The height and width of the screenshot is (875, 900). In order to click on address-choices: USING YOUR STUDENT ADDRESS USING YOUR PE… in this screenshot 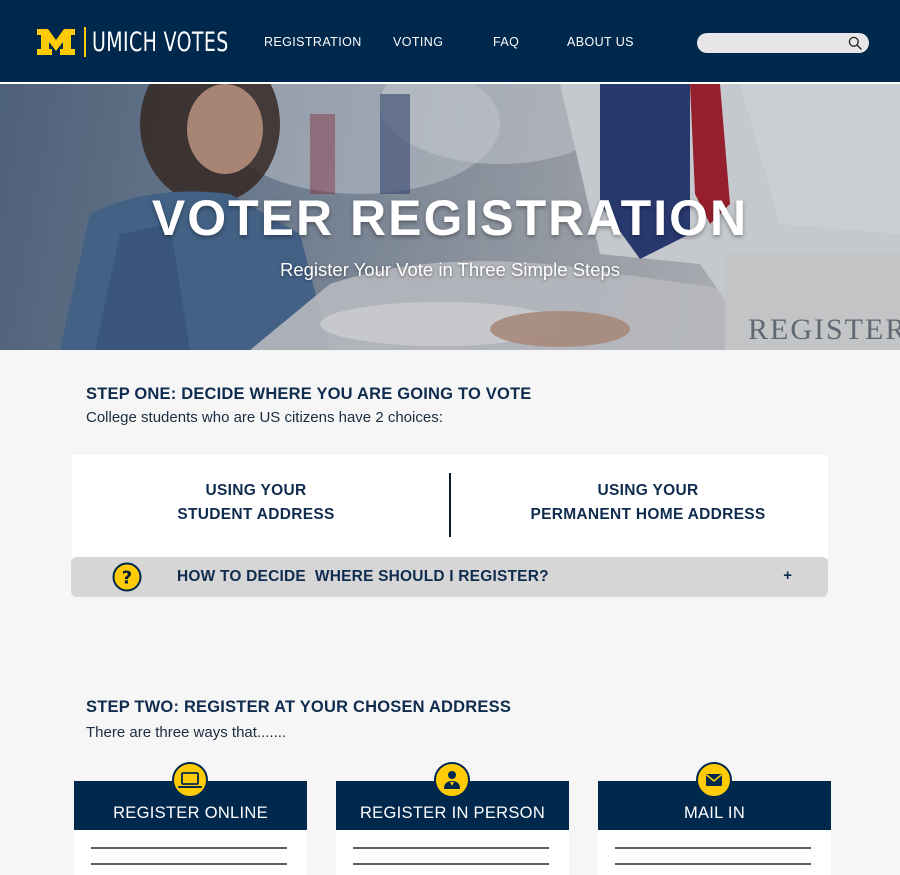, I will do `click(450, 506)`.